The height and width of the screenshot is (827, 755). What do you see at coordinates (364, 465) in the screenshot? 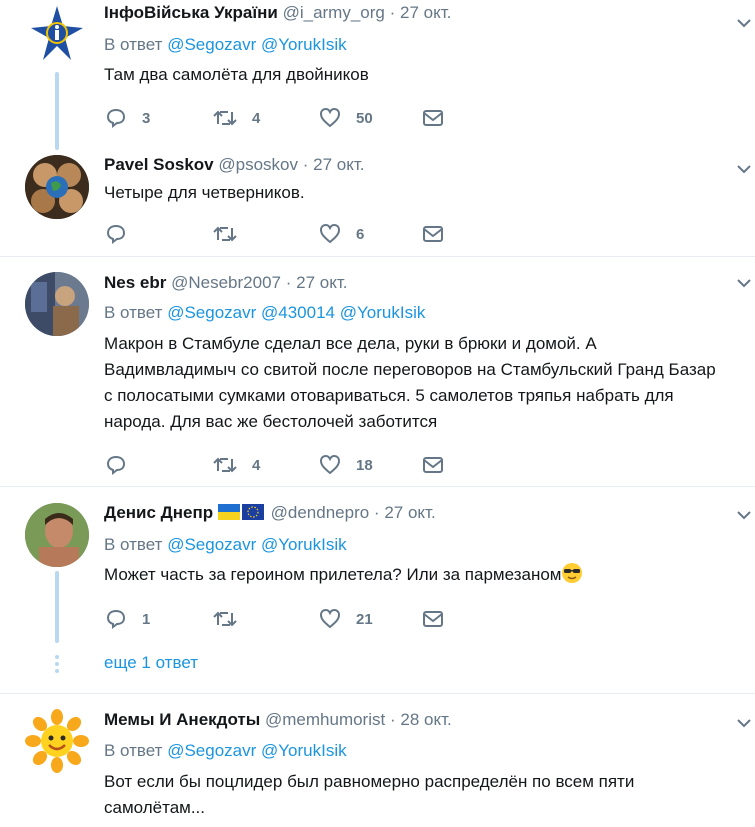
I see `like-count: 18` at bounding box center [364, 465].